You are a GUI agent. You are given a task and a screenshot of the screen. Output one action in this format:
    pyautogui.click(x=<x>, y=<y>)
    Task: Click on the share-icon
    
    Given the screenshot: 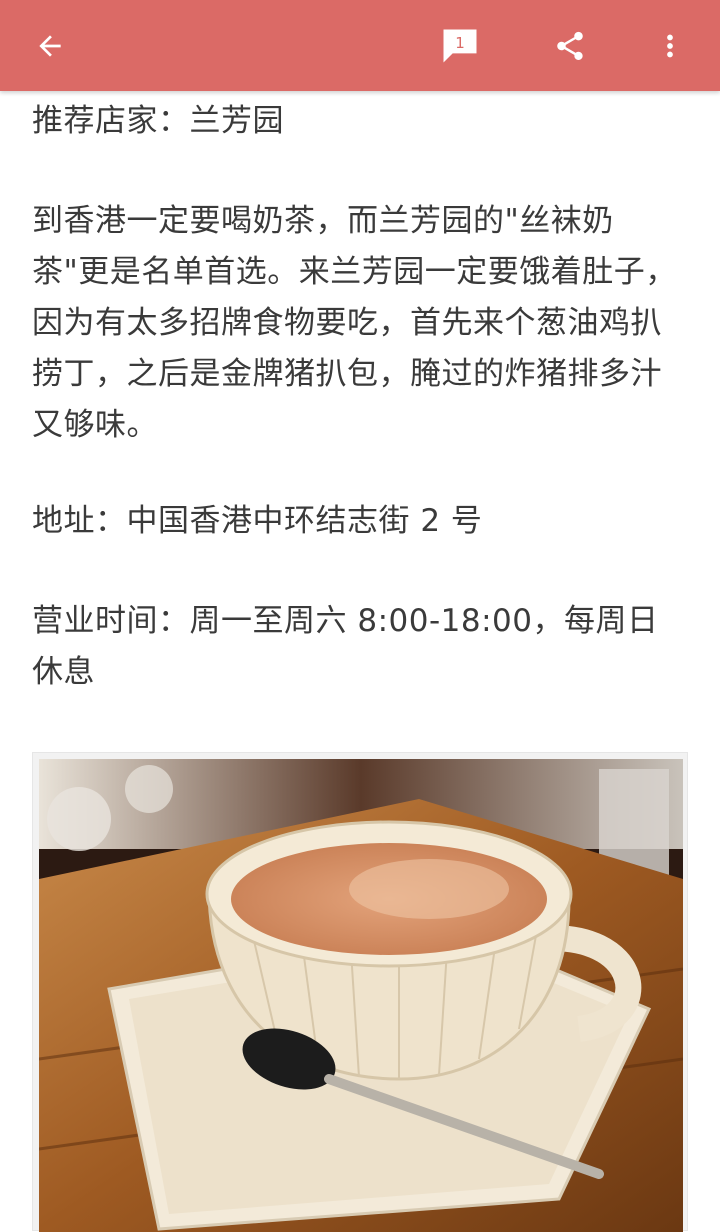 What is the action you would take?
    pyautogui.click(x=570, y=46)
    